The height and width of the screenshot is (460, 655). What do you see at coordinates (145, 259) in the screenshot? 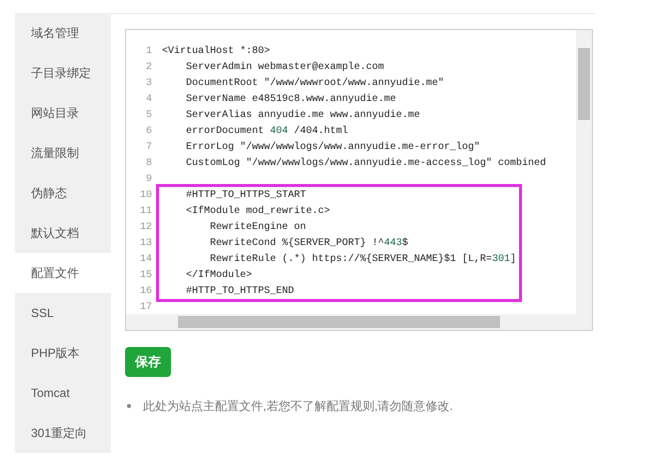
I see `line-number: 14` at bounding box center [145, 259].